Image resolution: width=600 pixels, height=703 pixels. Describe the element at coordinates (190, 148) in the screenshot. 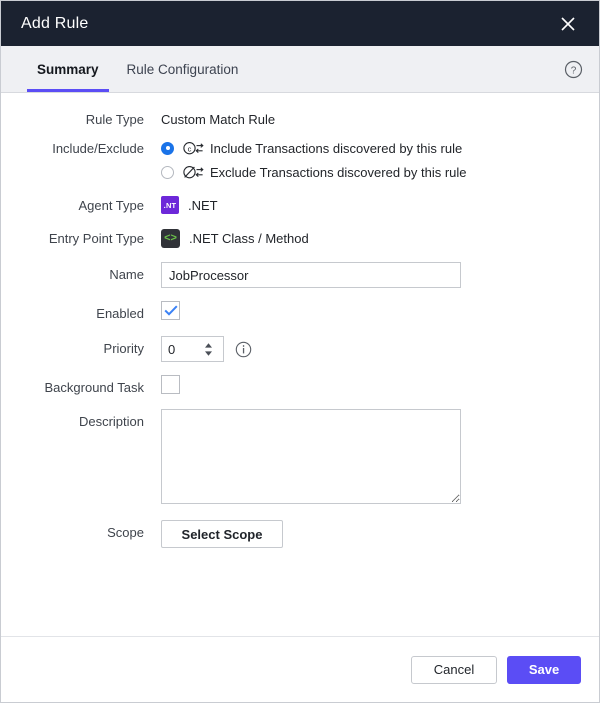

I see `svg-text: c` at that location.